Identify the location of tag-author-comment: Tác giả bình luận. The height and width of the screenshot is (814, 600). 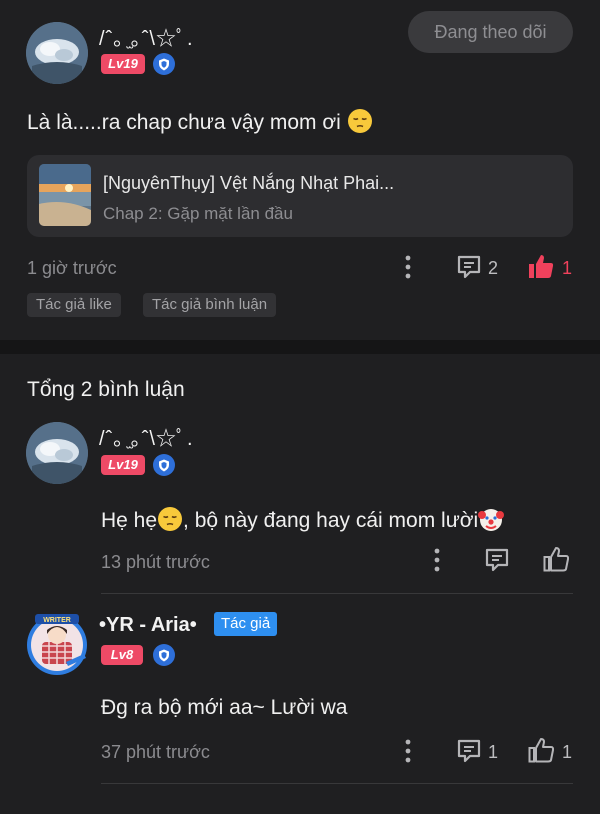
(210, 305).